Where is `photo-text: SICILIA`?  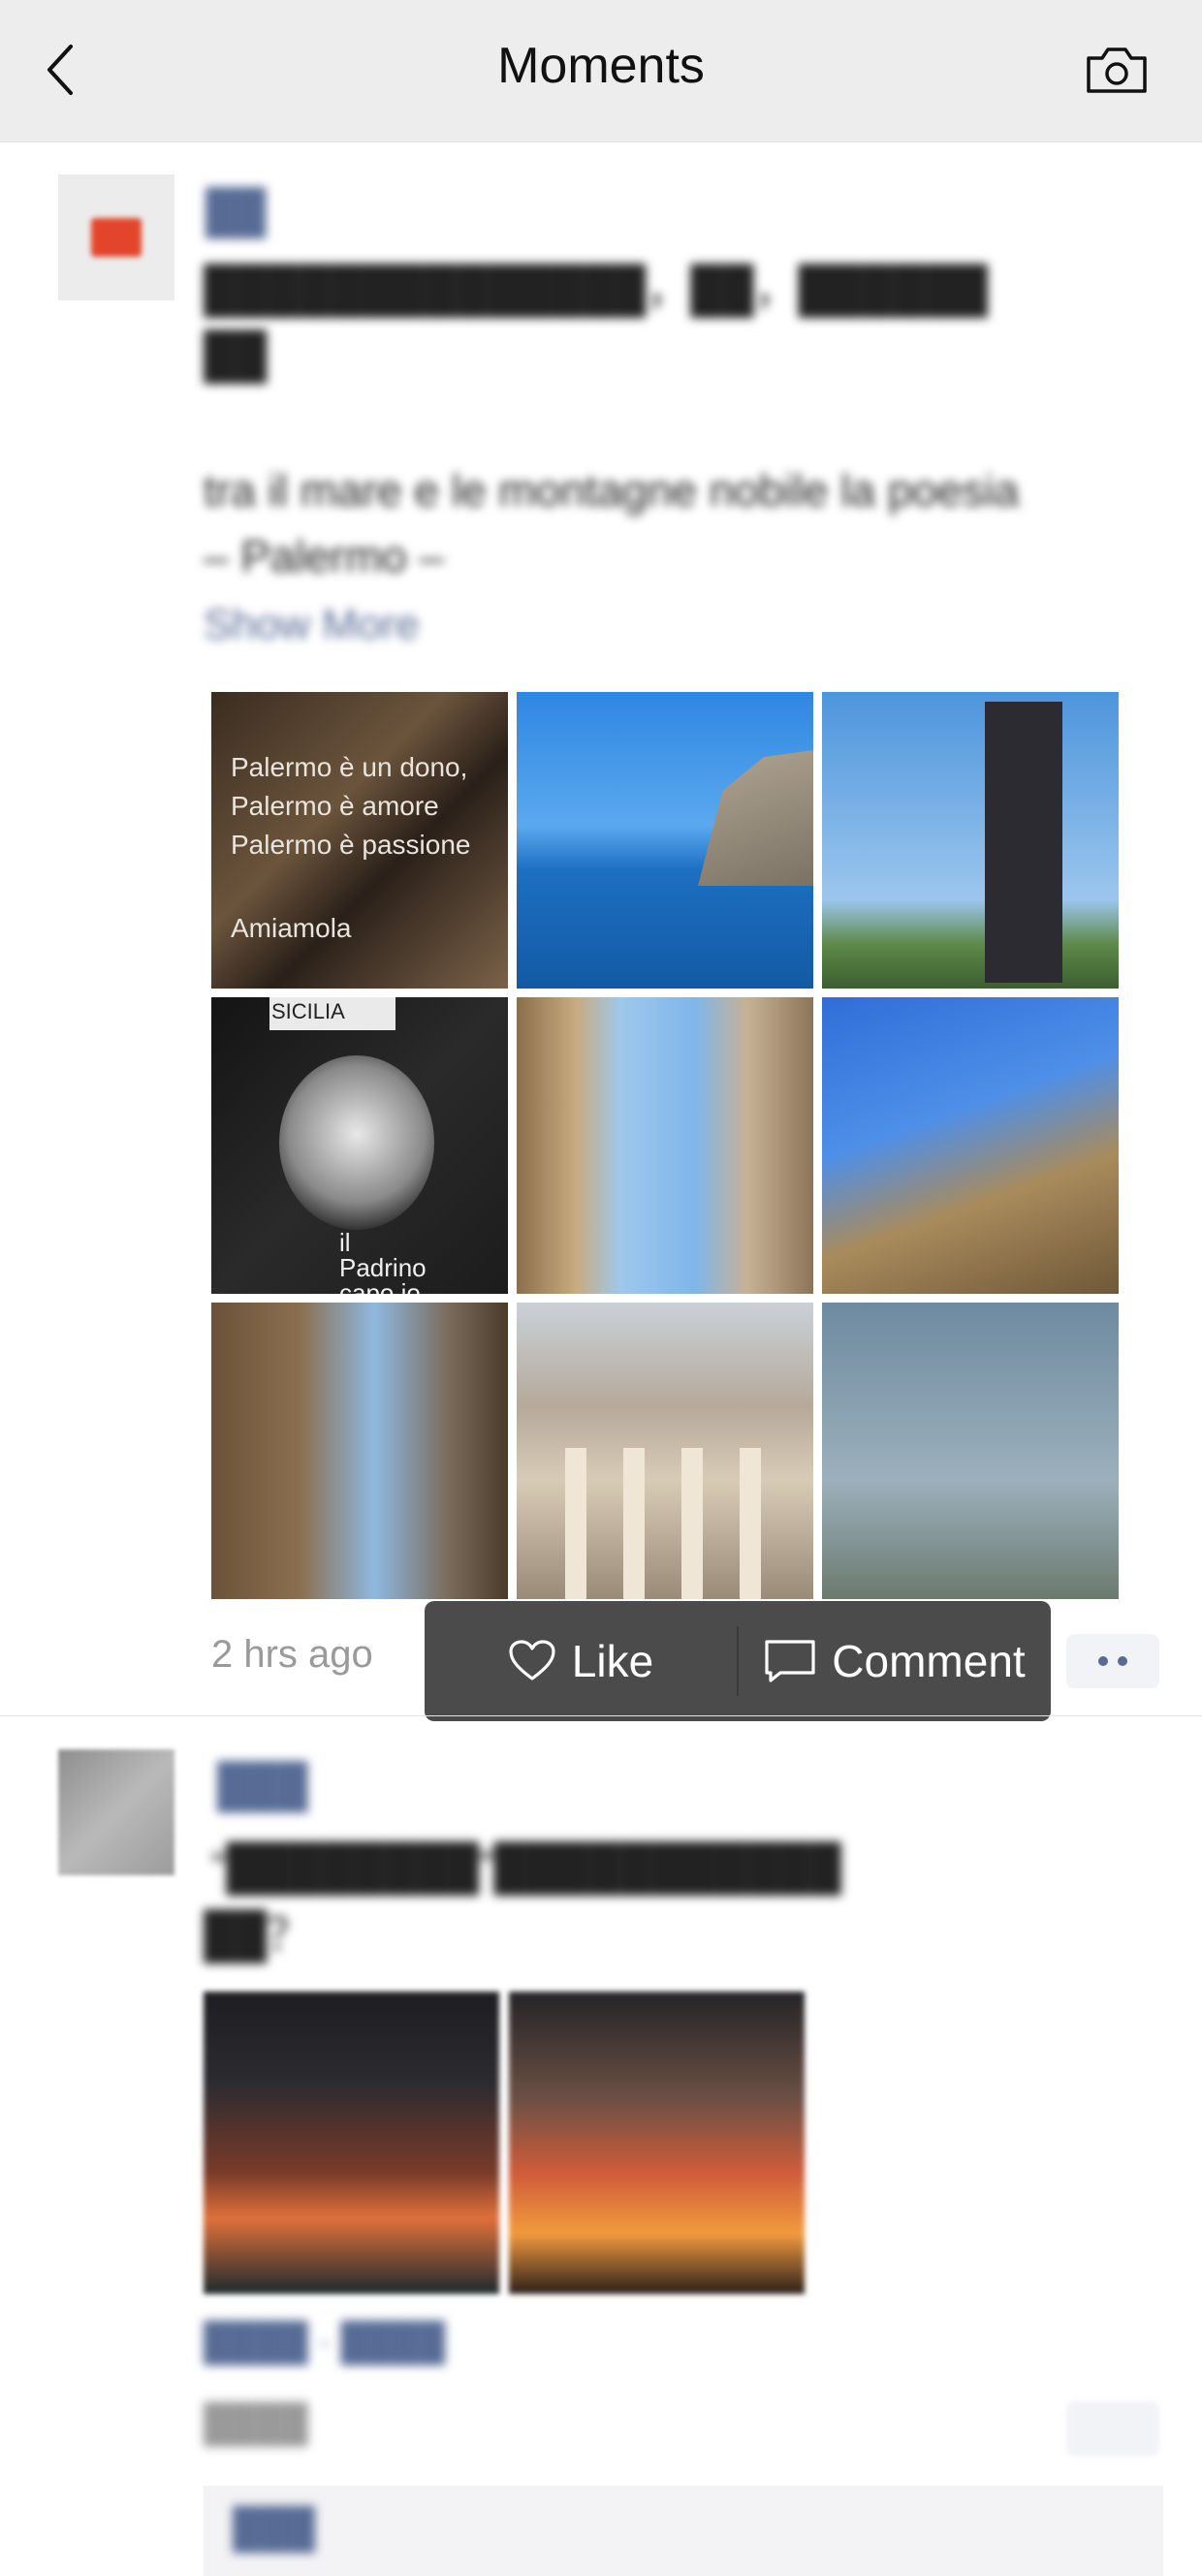
photo-text: SICILIA is located at coordinates (308, 1011).